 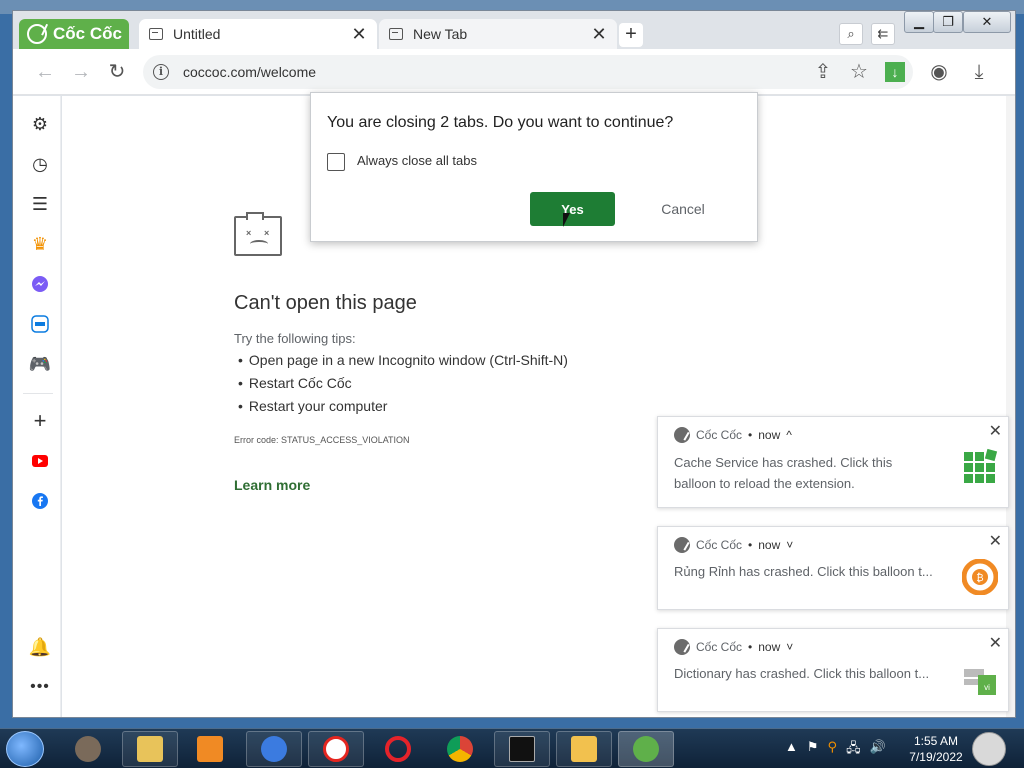 I want to click on settings-gear-icon: ⚙, so click(x=40, y=124).